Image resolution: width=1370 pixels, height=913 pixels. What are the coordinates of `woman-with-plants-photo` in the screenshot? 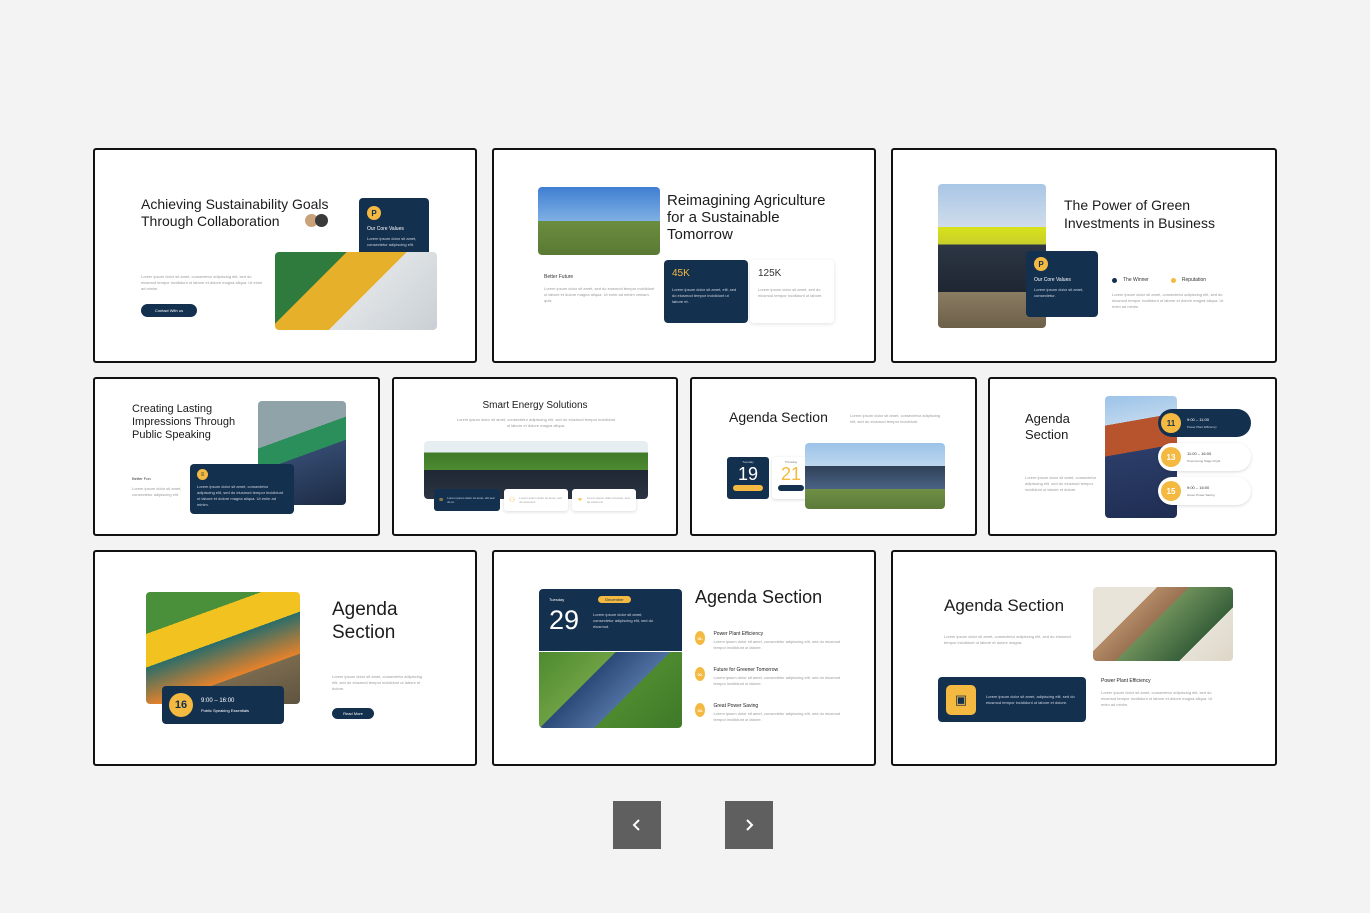 It's located at (1163, 624).